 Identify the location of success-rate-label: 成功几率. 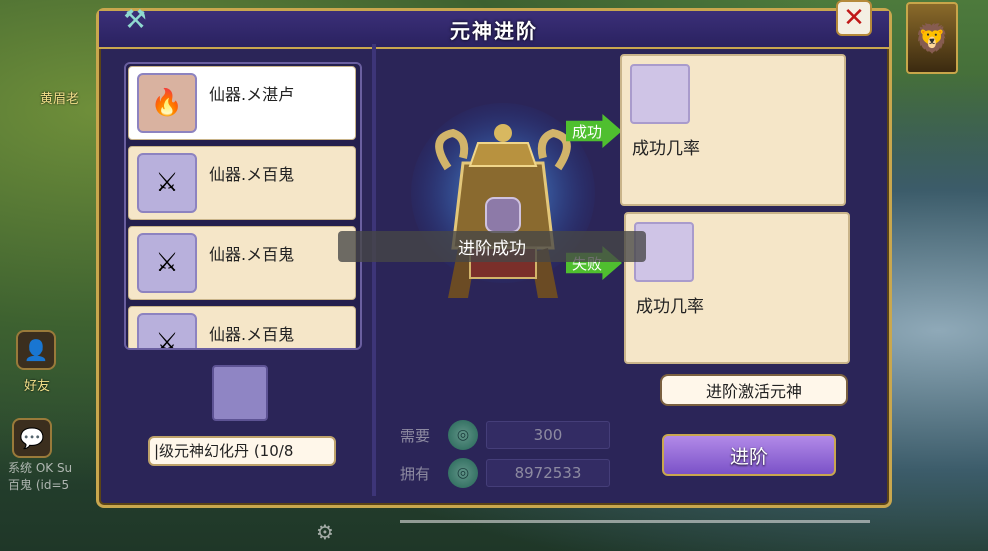
(666, 149).